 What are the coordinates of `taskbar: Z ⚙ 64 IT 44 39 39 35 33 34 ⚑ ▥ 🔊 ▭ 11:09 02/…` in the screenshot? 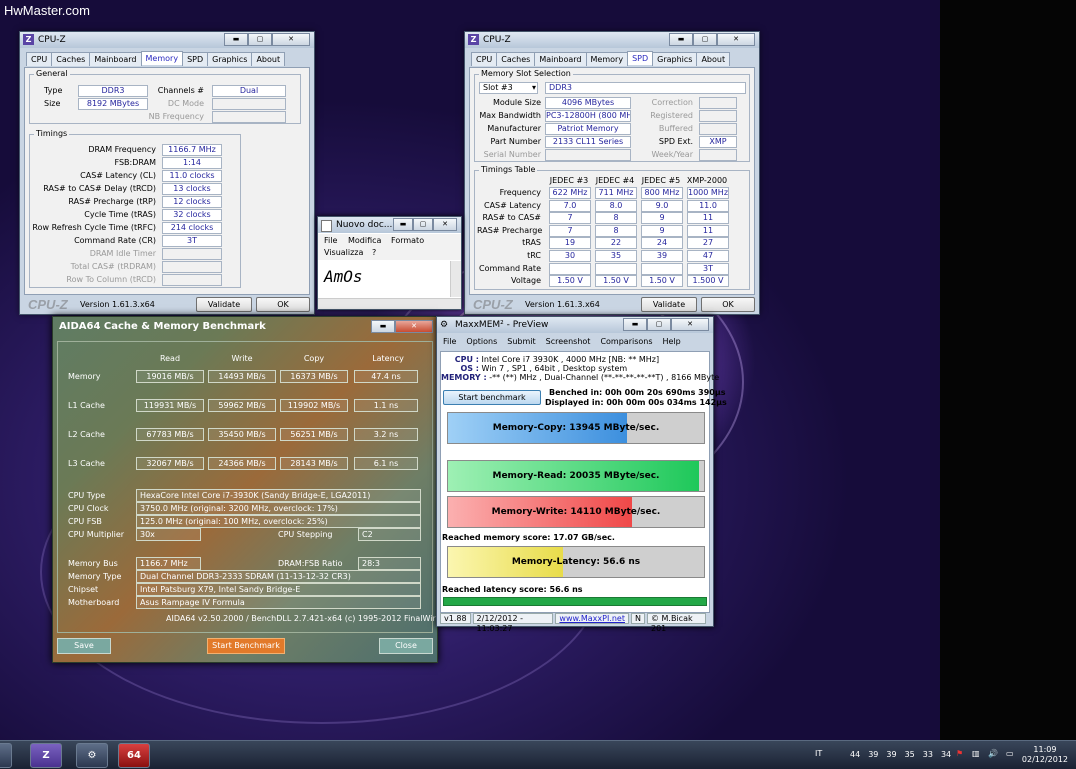 It's located at (538, 754).